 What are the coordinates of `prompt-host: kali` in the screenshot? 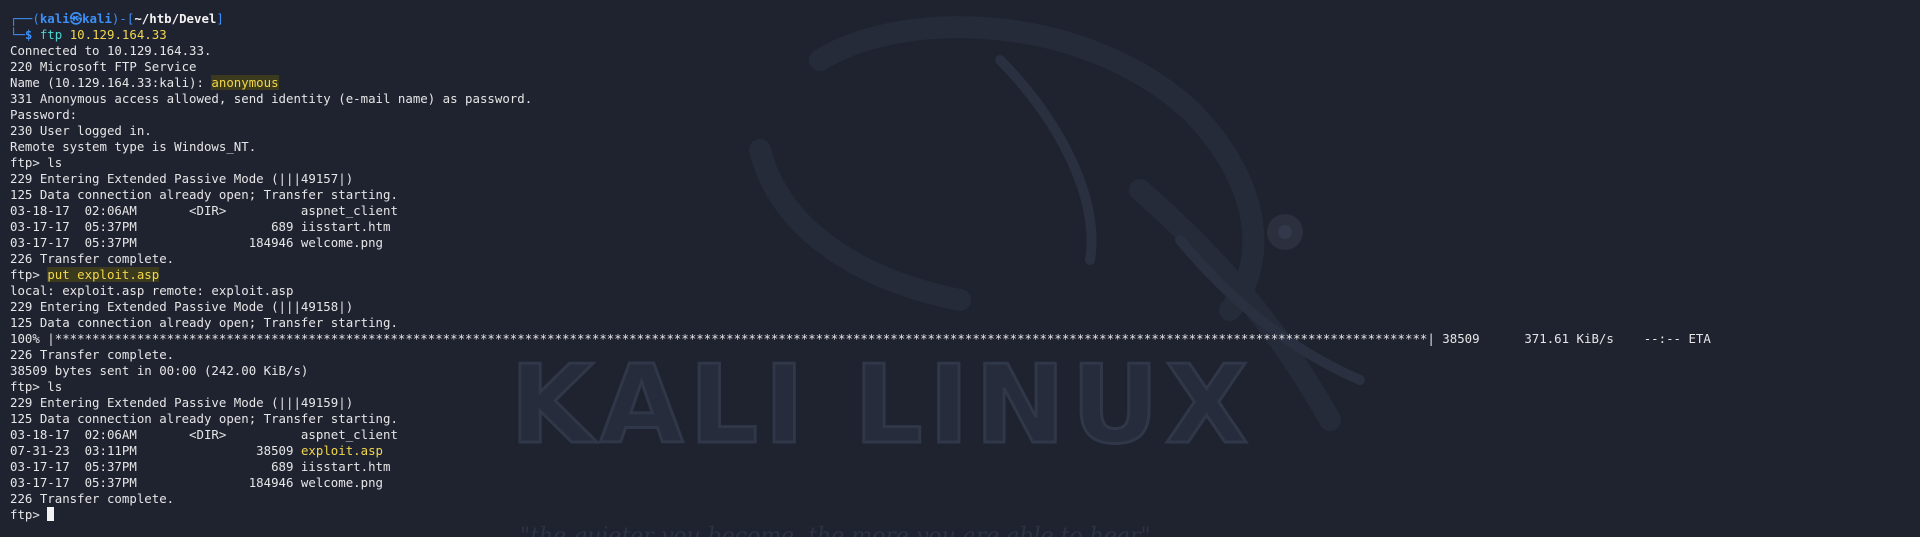 It's located at (97, 18).